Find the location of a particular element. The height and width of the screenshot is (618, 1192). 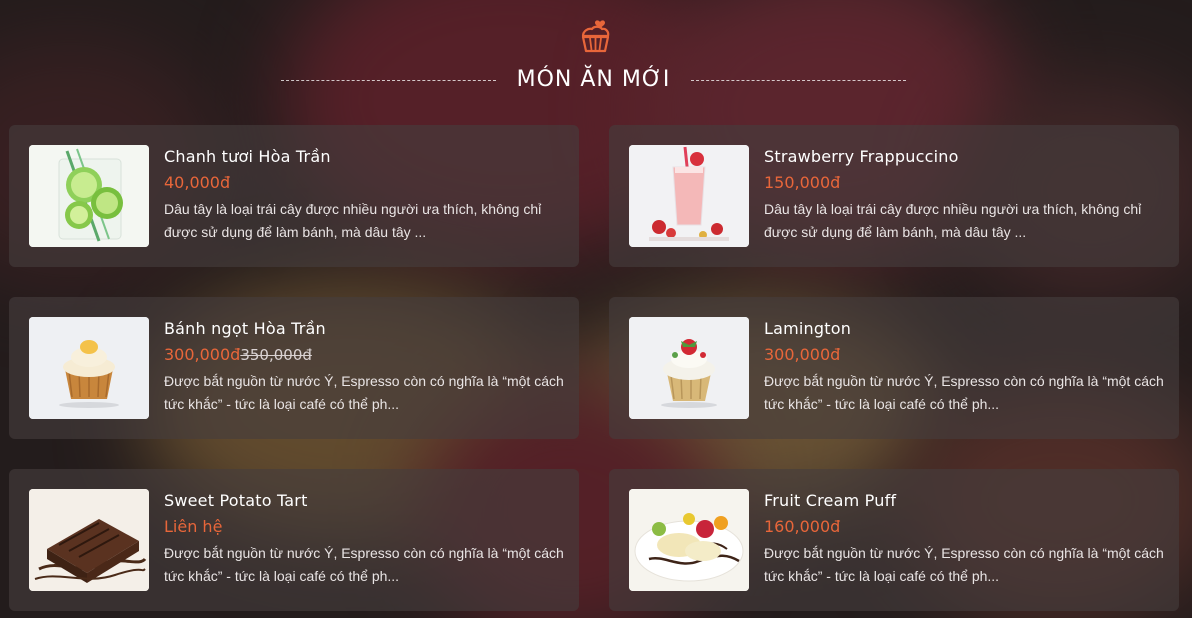

chocolate-brownie-image is located at coordinates (89, 540).